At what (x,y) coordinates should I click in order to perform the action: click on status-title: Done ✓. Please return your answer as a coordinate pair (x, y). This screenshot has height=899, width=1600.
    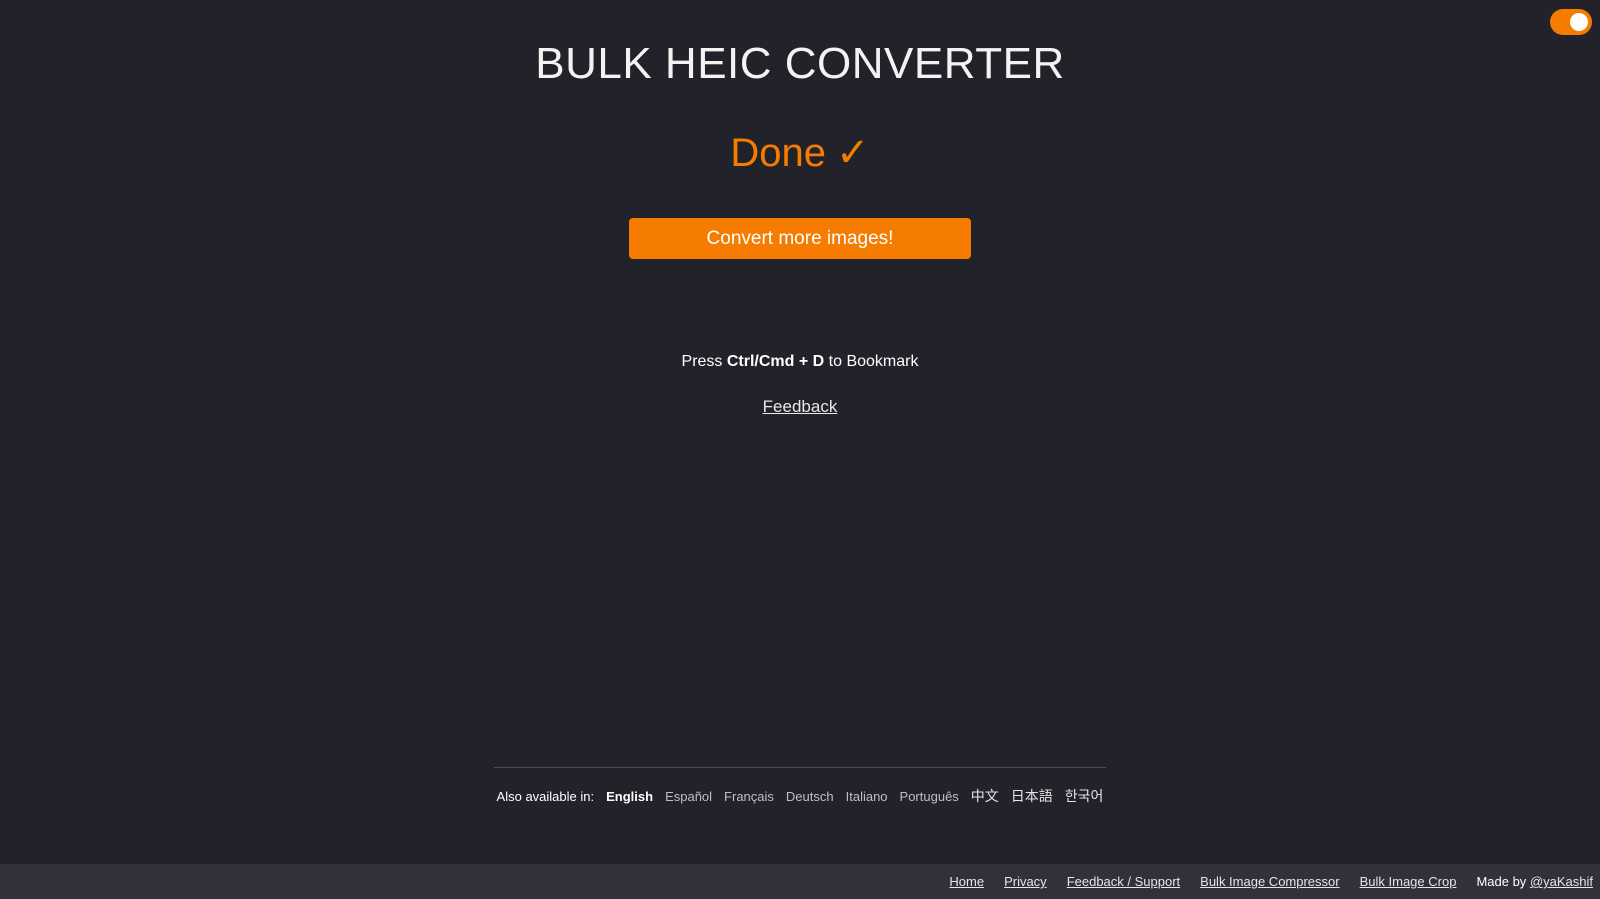
    Looking at the image, I should click on (799, 153).